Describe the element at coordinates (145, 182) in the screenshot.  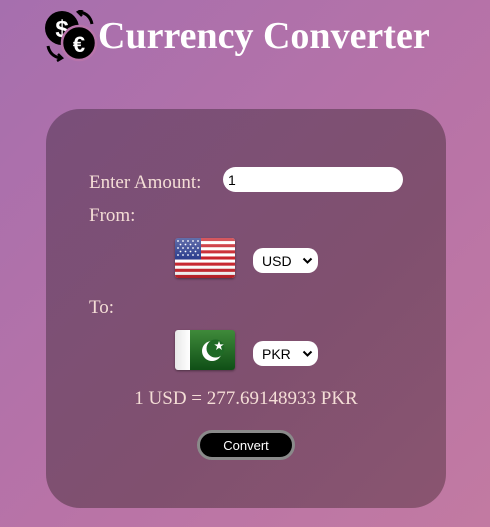
I see `amount-label: Enter Amount:` at that location.